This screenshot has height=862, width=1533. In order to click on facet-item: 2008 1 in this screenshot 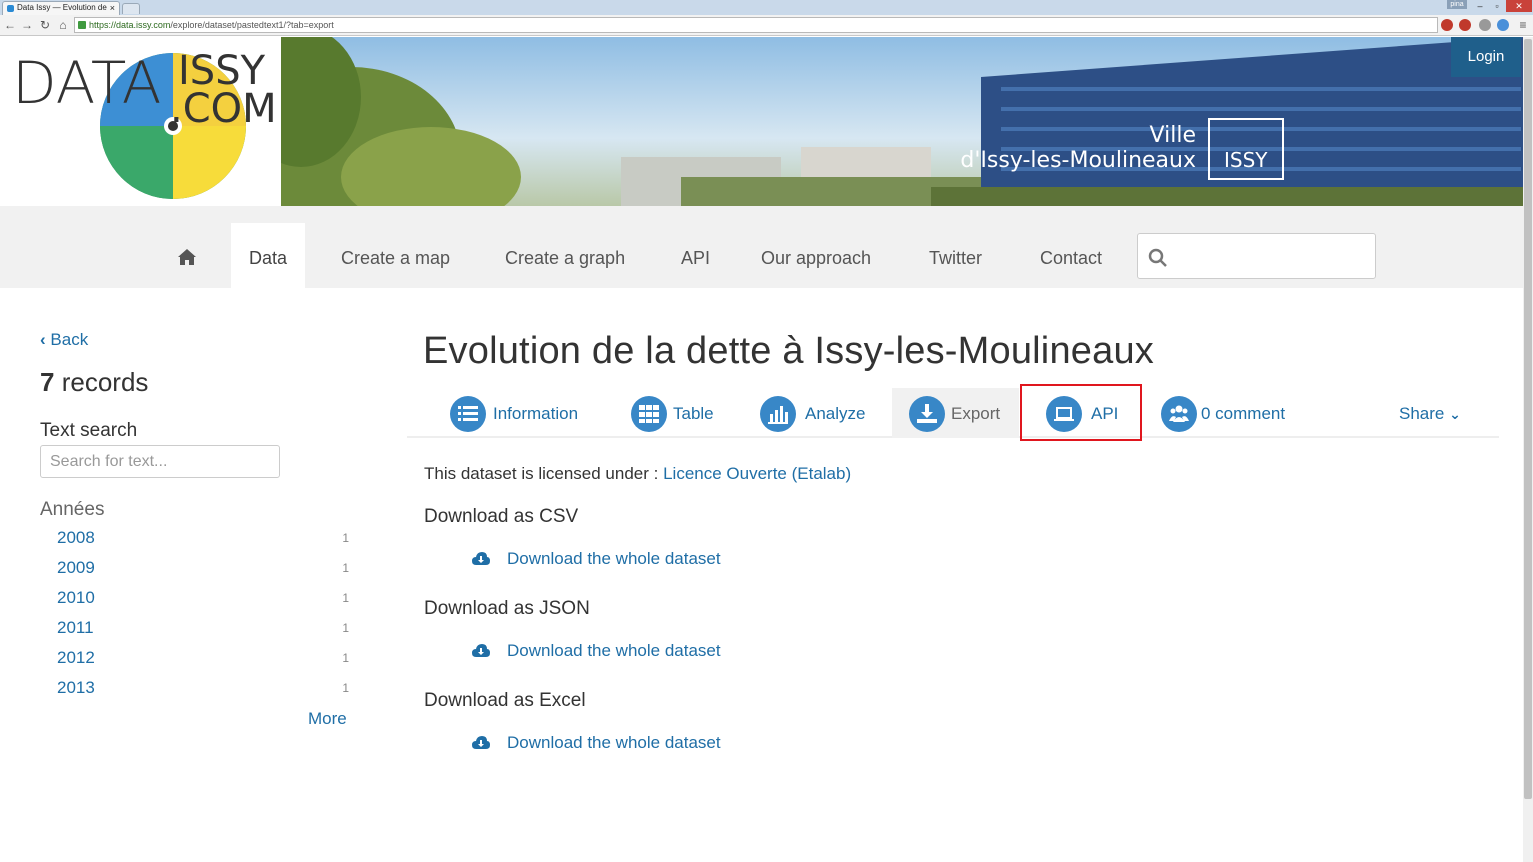, I will do `click(204, 543)`.